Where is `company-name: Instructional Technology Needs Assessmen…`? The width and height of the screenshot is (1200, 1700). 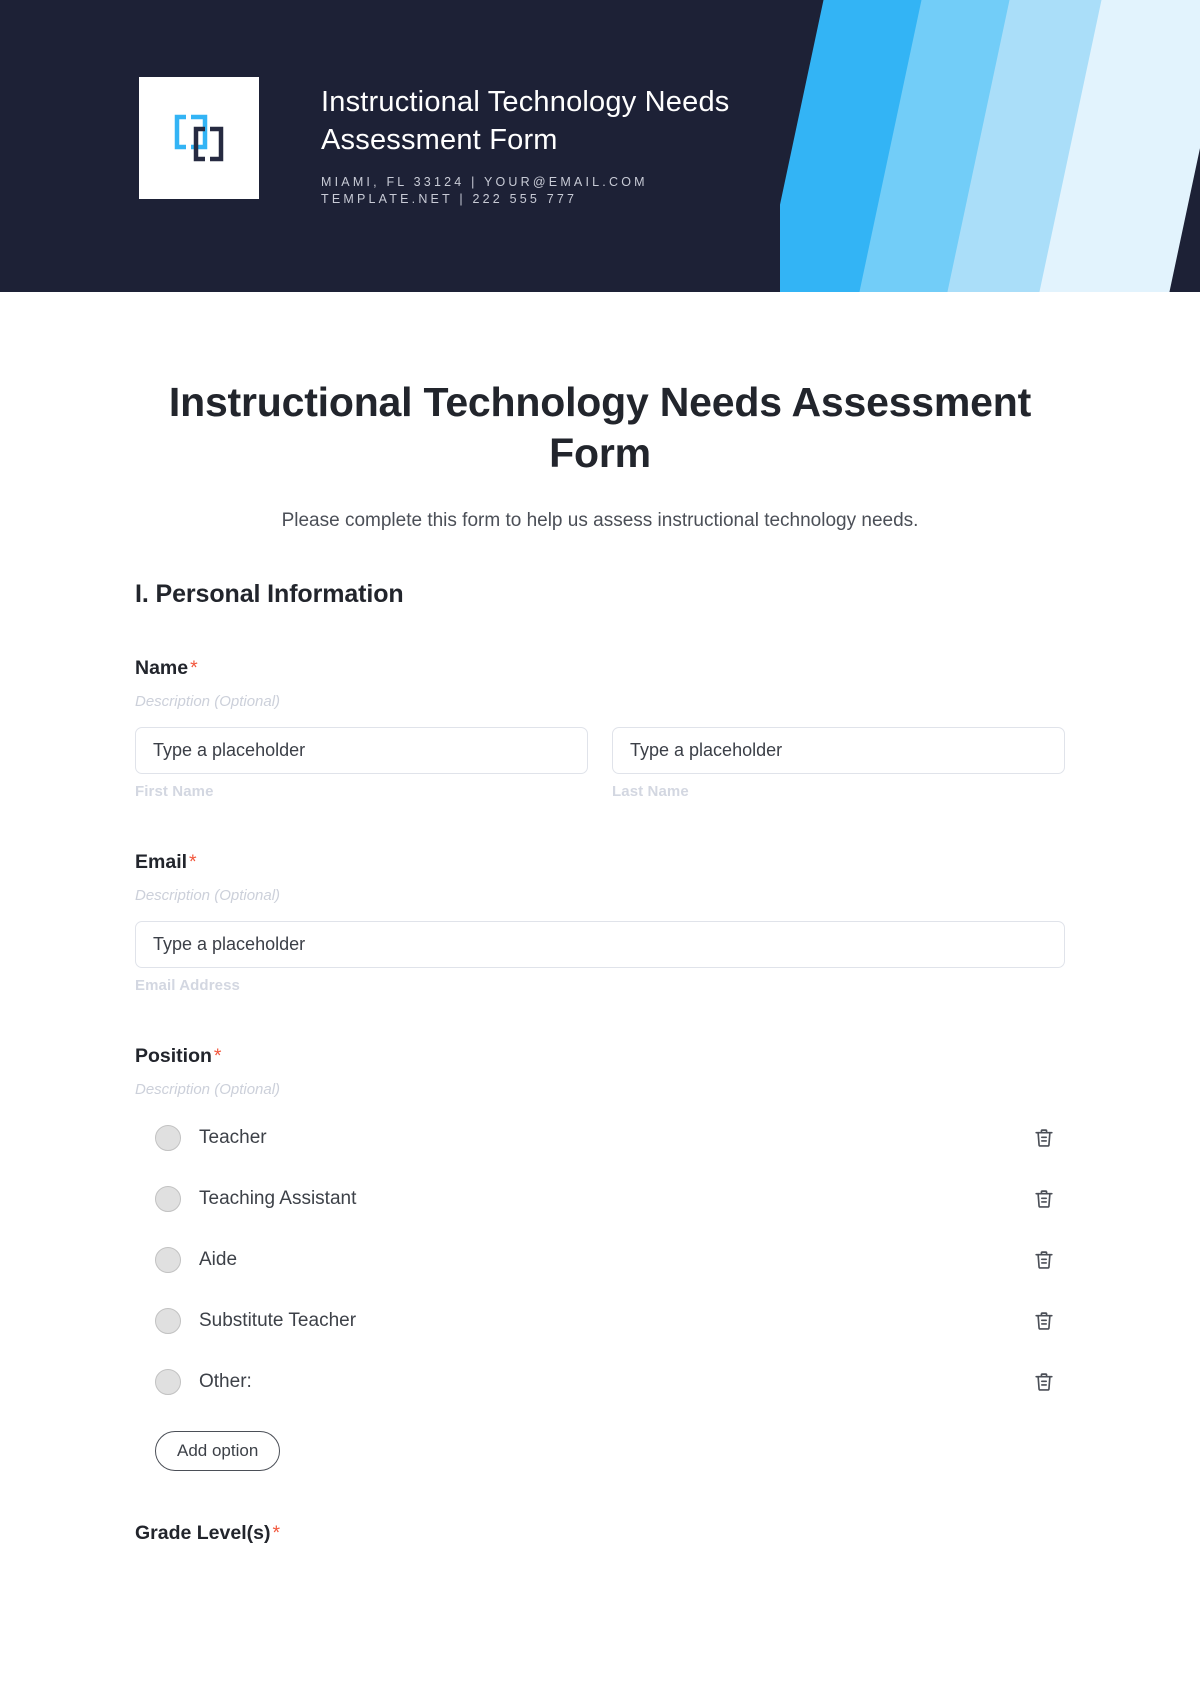 company-name: Instructional Technology Needs Assessmen… is located at coordinates (525, 121).